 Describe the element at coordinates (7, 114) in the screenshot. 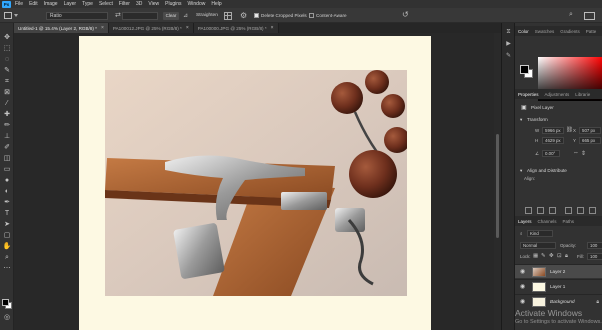

I see `healing-tool-icon: ✚` at that location.